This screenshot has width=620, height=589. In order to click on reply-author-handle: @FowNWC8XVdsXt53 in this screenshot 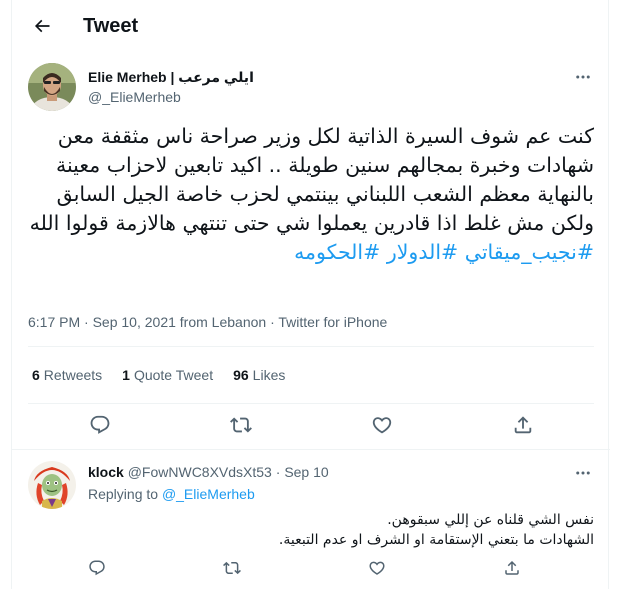, I will do `click(200, 472)`.